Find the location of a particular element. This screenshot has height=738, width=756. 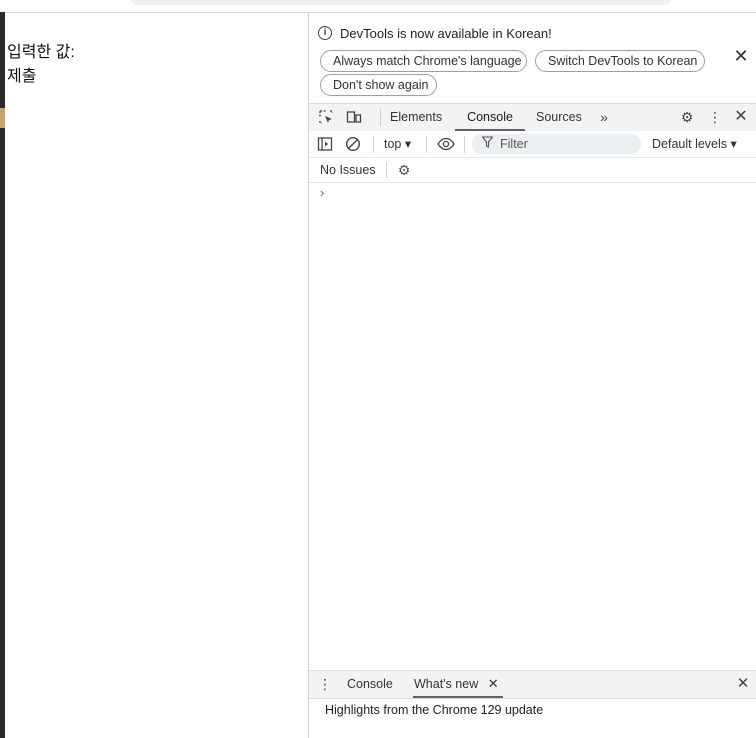

filter-icon is located at coordinates (487, 143).